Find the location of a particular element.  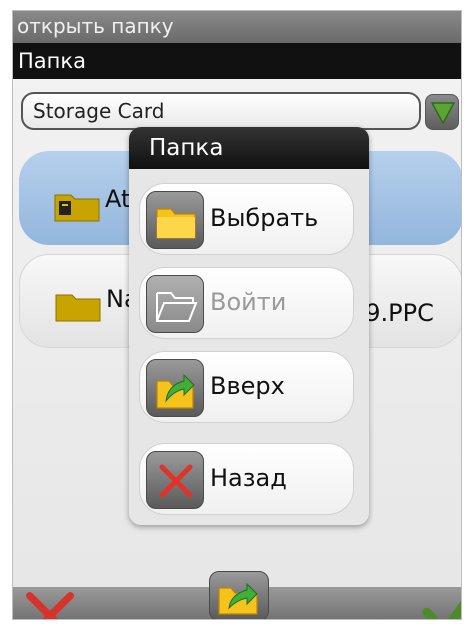

popup-title: Папка is located at coordinates (249, 148).